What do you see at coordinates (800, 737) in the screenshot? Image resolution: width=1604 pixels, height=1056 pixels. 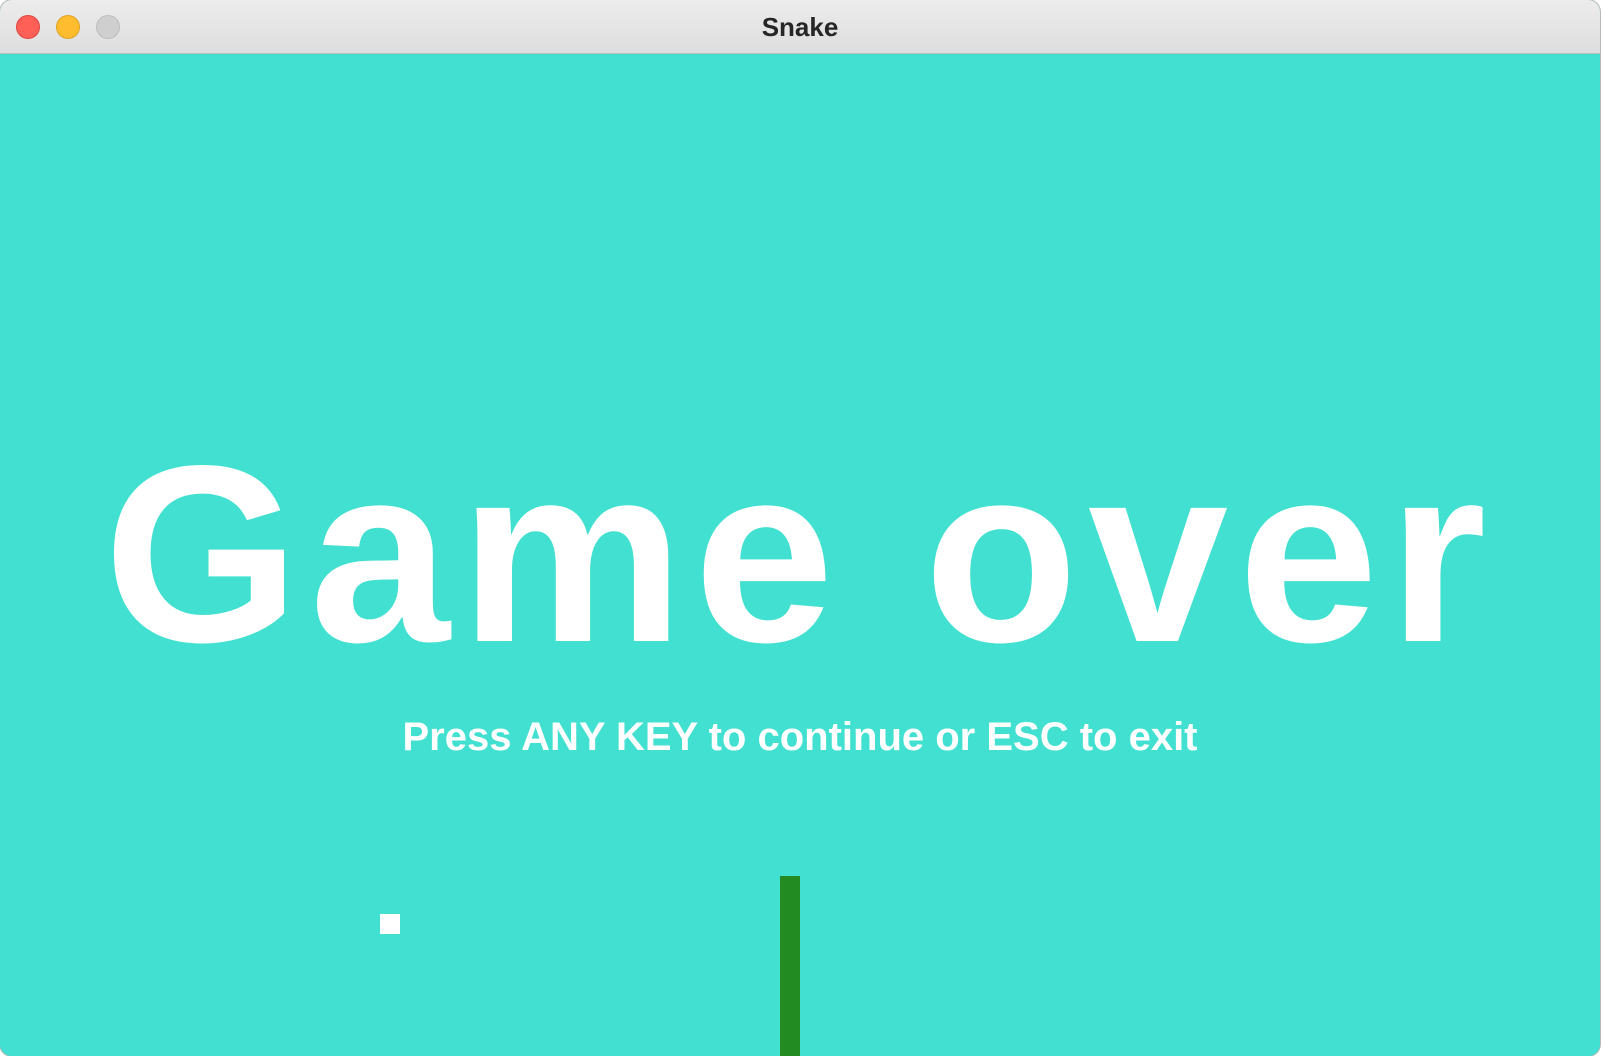 I see `continue-prompt: Press ANY KEY to continue or ESC to exit` at bounding box center [800, 737].